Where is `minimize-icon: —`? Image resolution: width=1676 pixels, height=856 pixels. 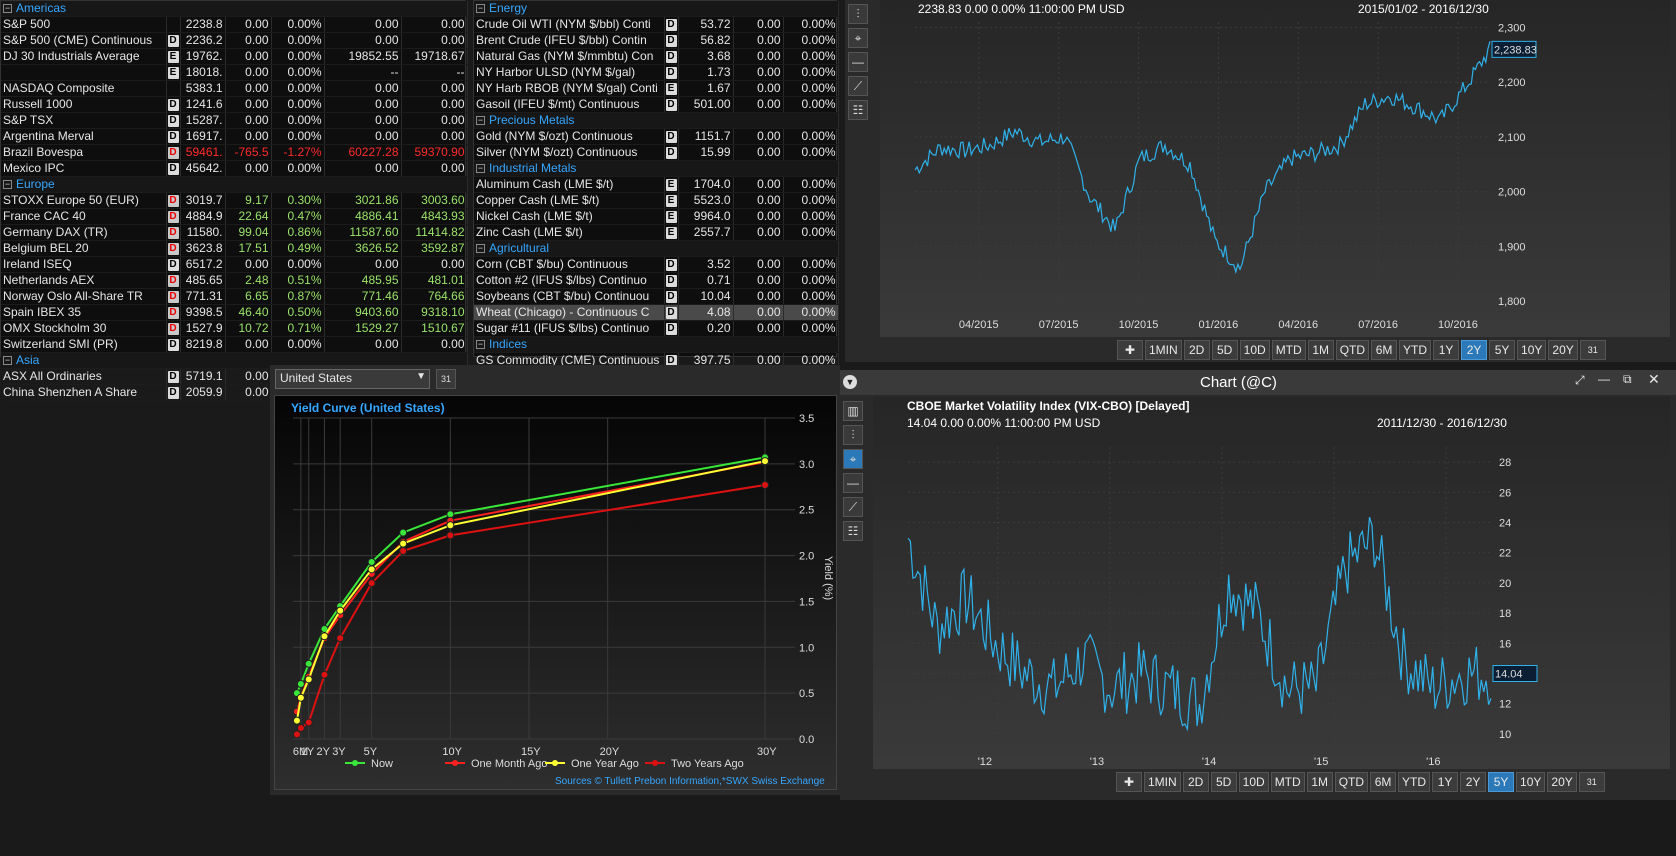 minimize-icon: — is located at coordinates (1604, 379).